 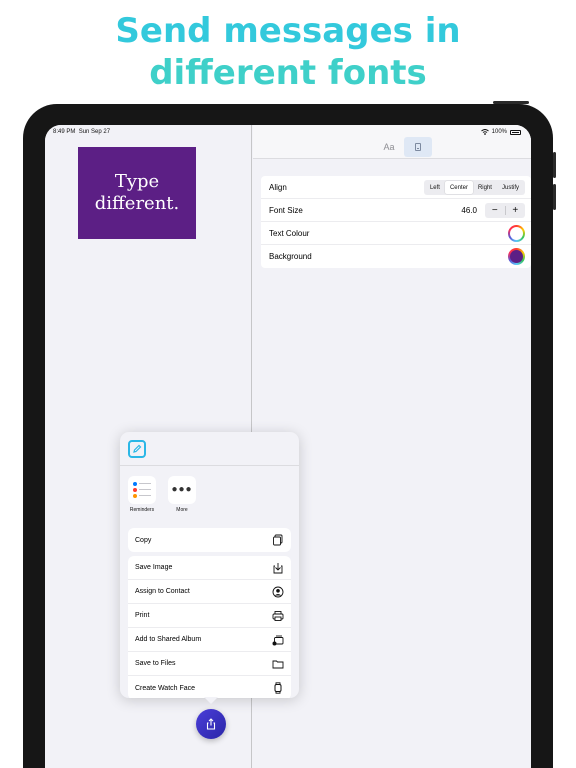 What do you see at coordinates (168, 639) in the screenshot?
I see `shared-album-label: Add to Shared Album` at bounding box center [168, 639].